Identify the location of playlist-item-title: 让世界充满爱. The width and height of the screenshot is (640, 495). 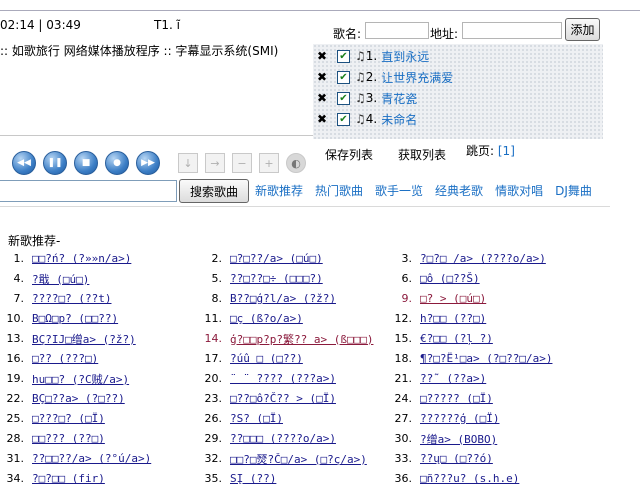
(417, 77).